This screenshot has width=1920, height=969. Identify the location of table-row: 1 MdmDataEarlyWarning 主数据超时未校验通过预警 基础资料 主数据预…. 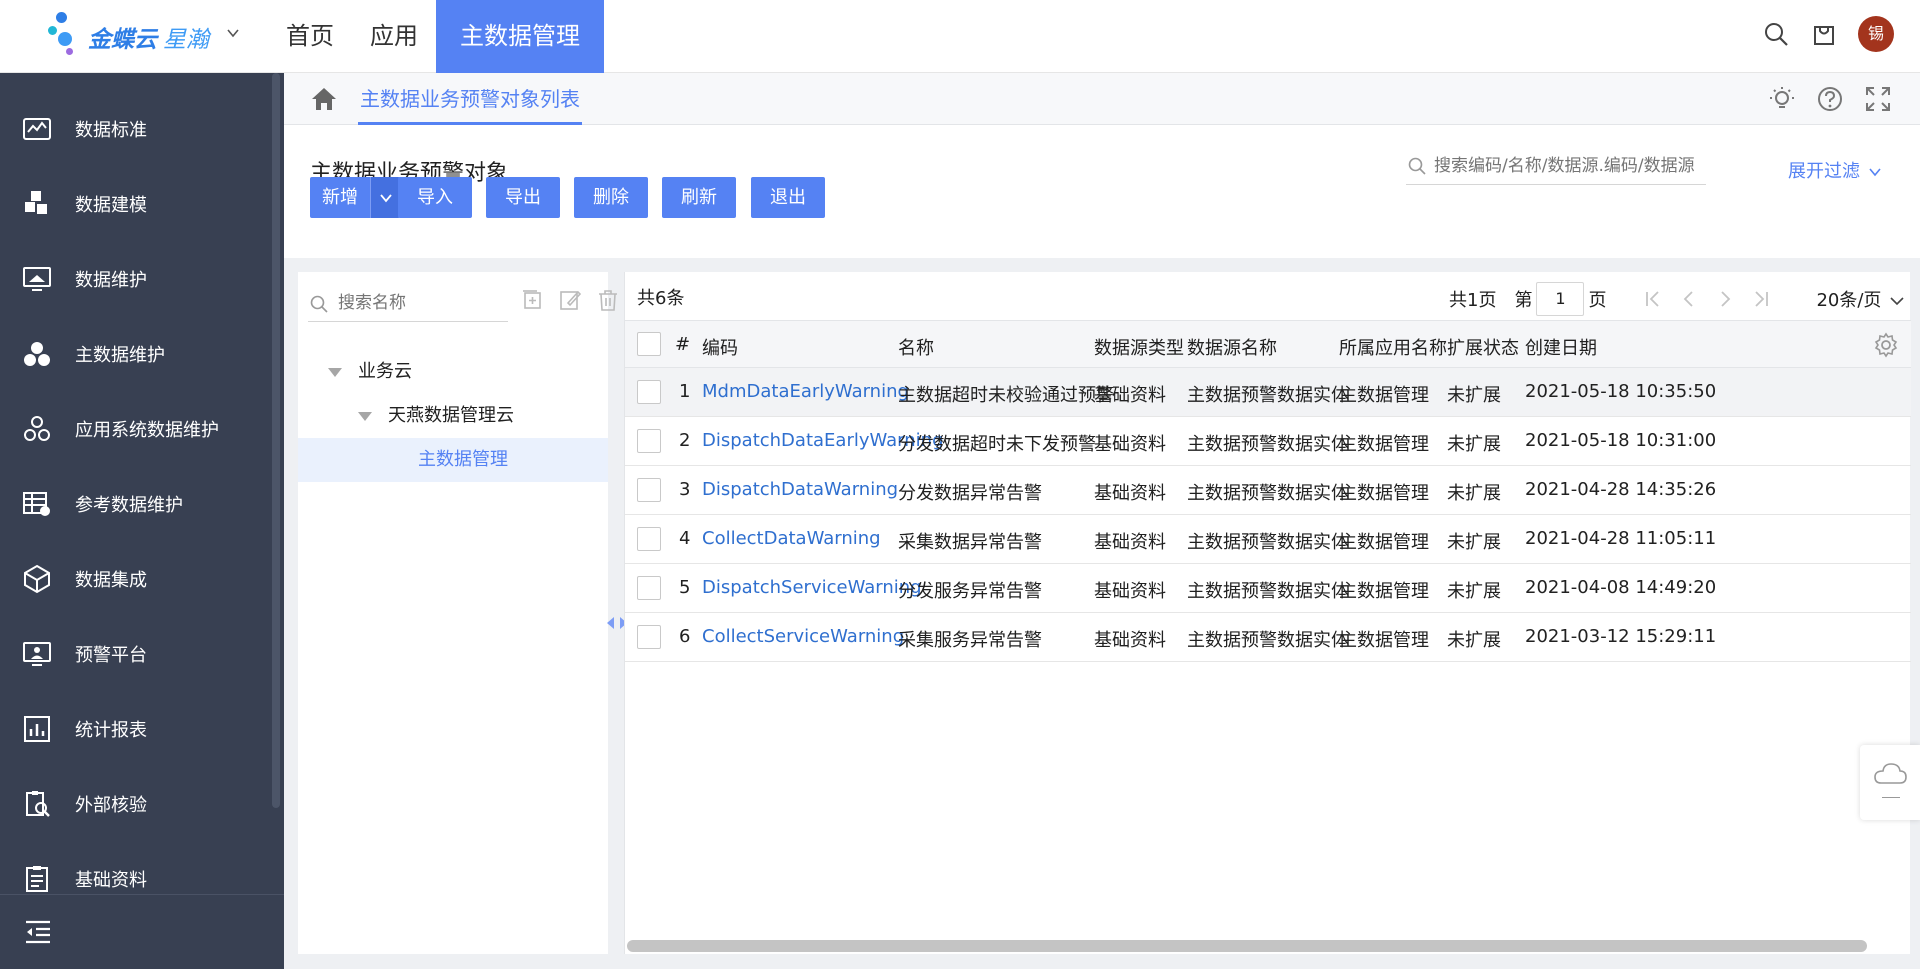
(1268, 392).